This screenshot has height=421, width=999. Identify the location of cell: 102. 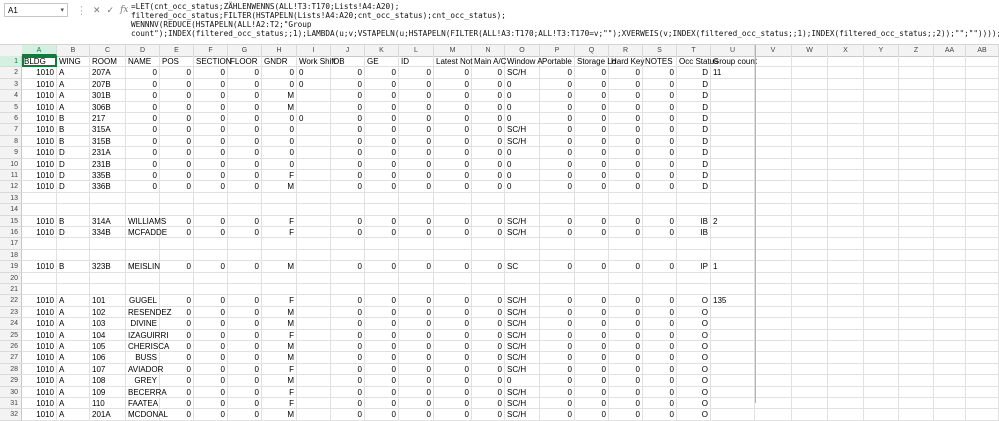
(108, 312).